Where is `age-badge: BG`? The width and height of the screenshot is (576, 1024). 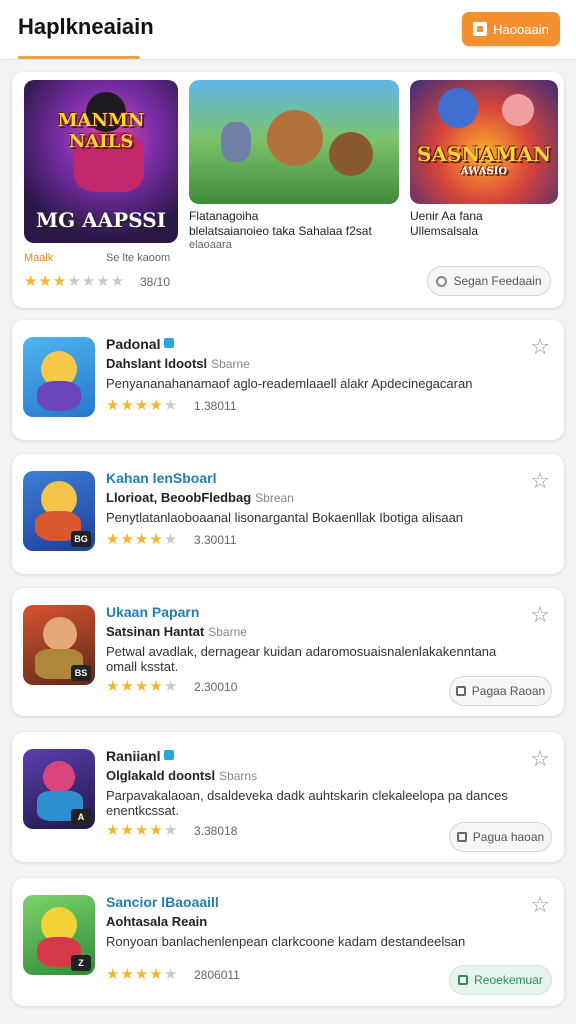
age-badge: BG is located at coordinates (81, 539).